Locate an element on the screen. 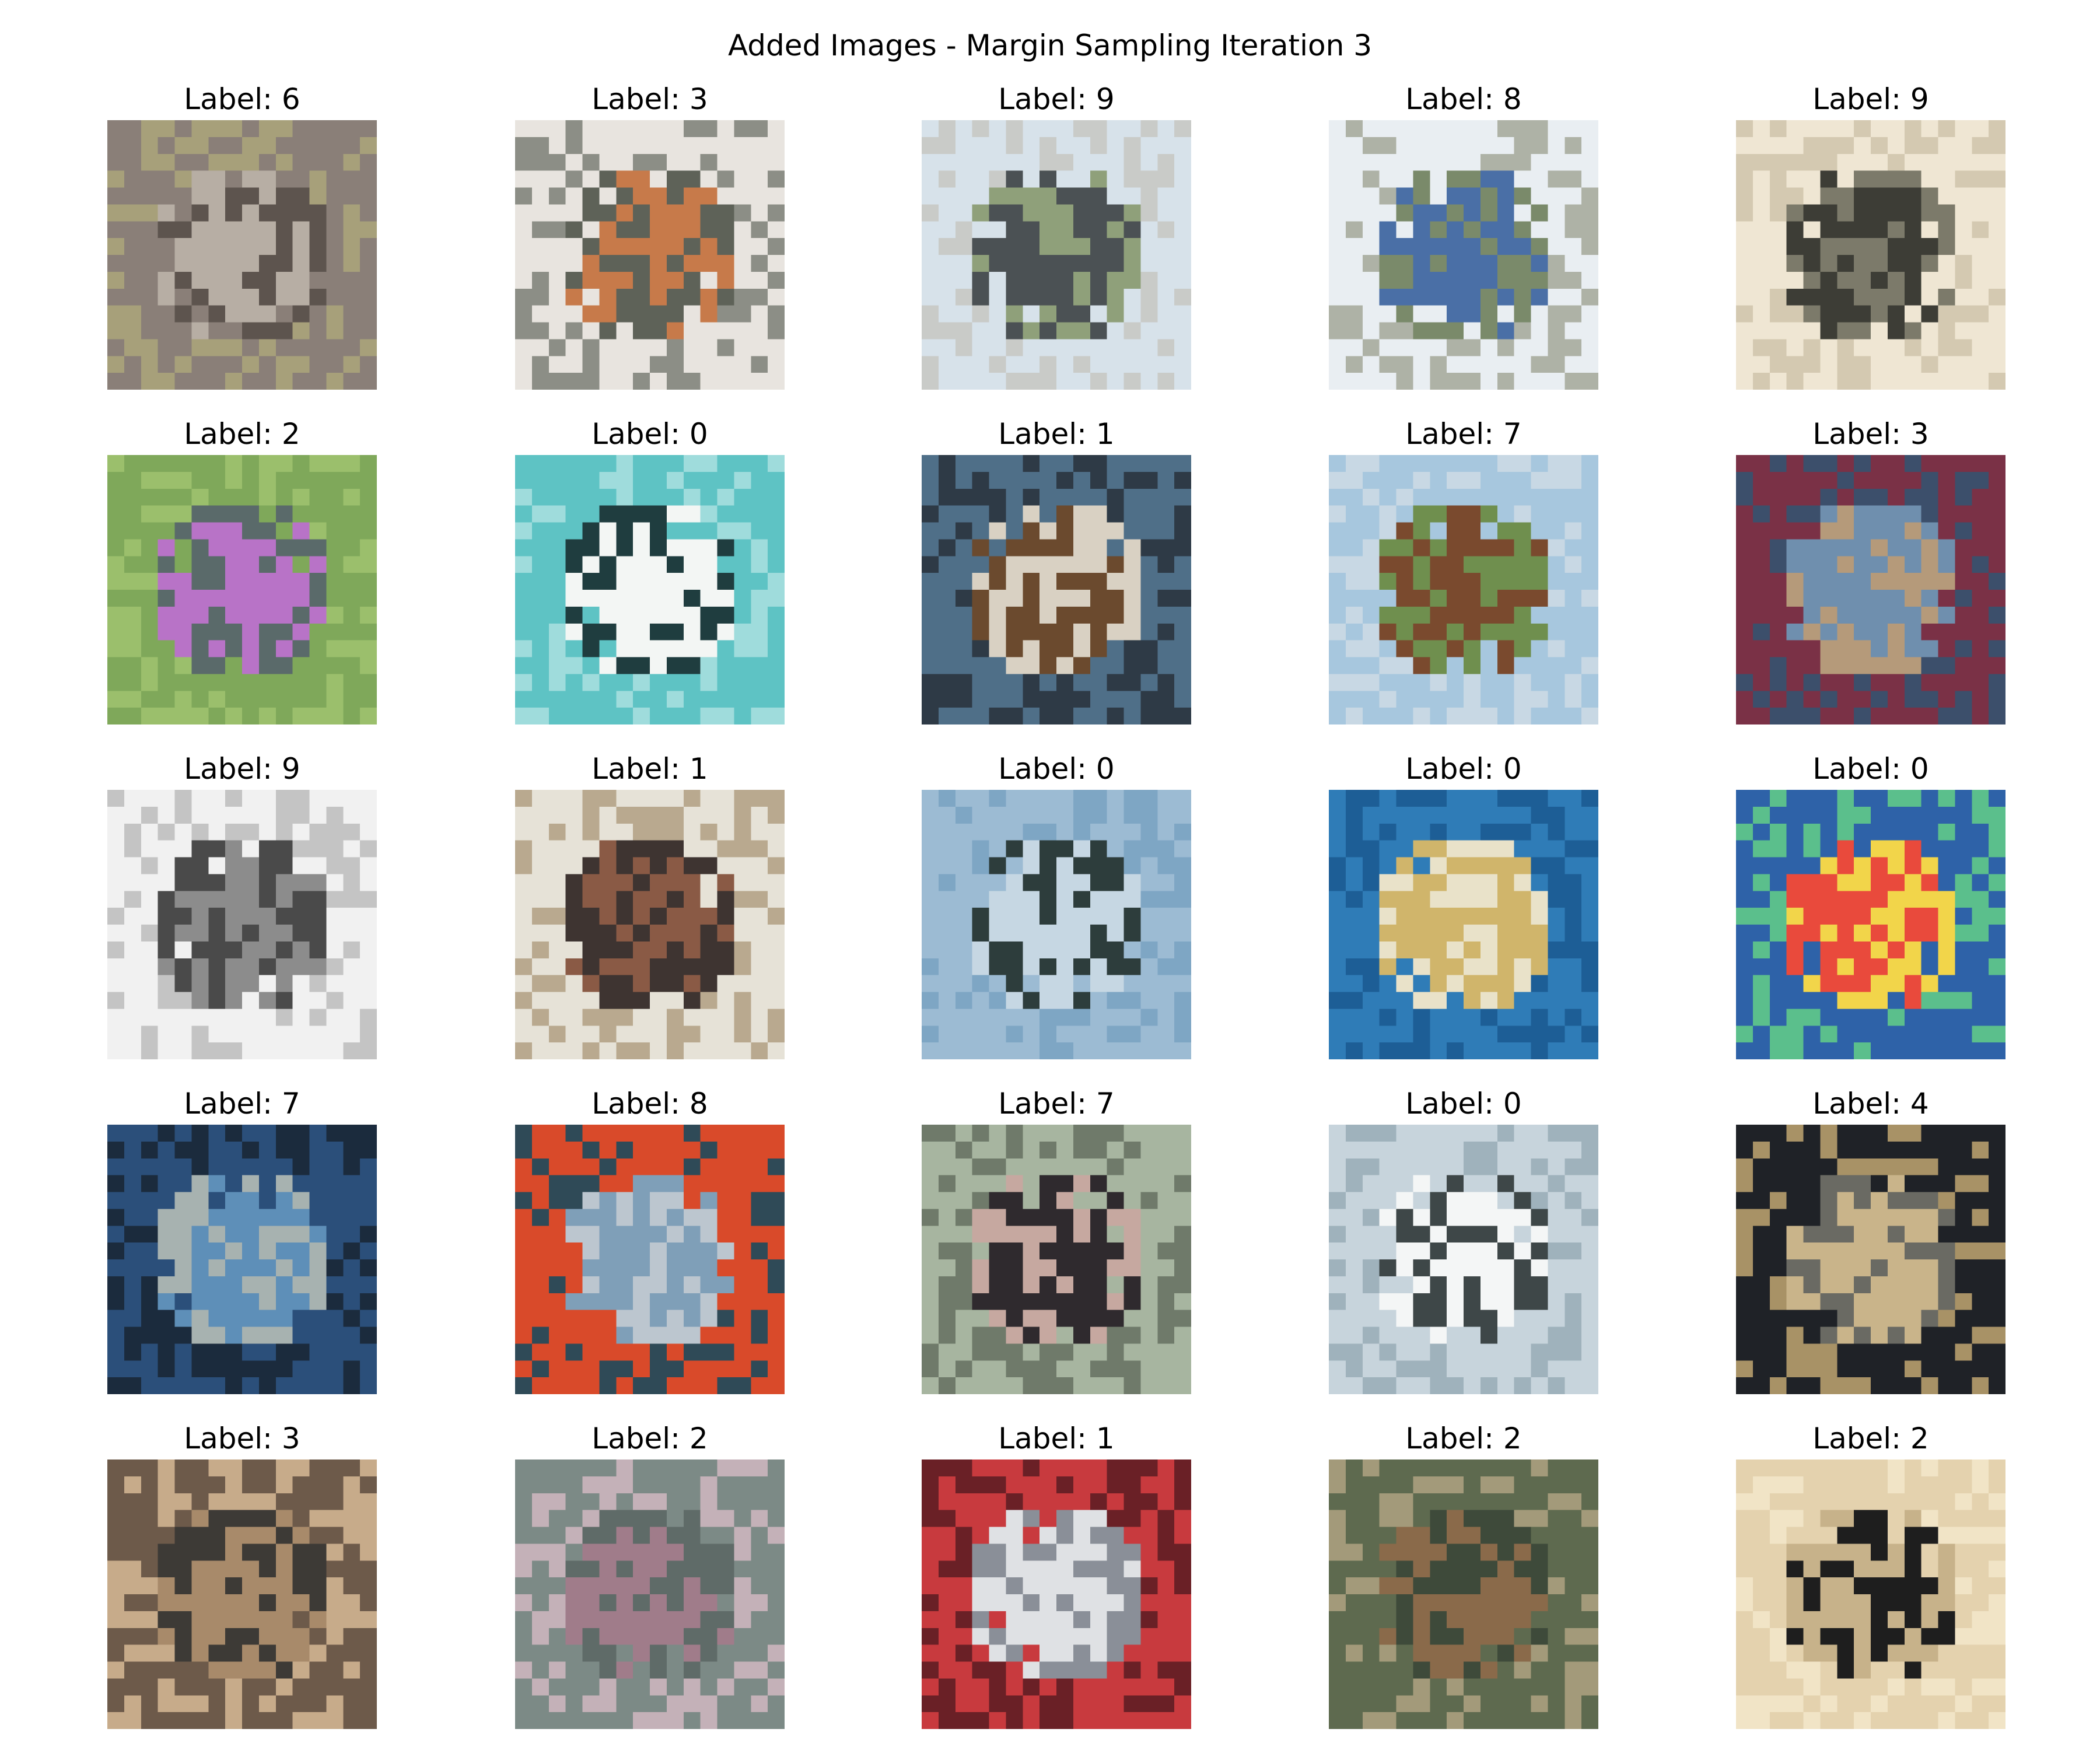 The width and height of the screenshot is (2100, 1750). grid-cell: Label: 6 is located at coordinates (242, 236).